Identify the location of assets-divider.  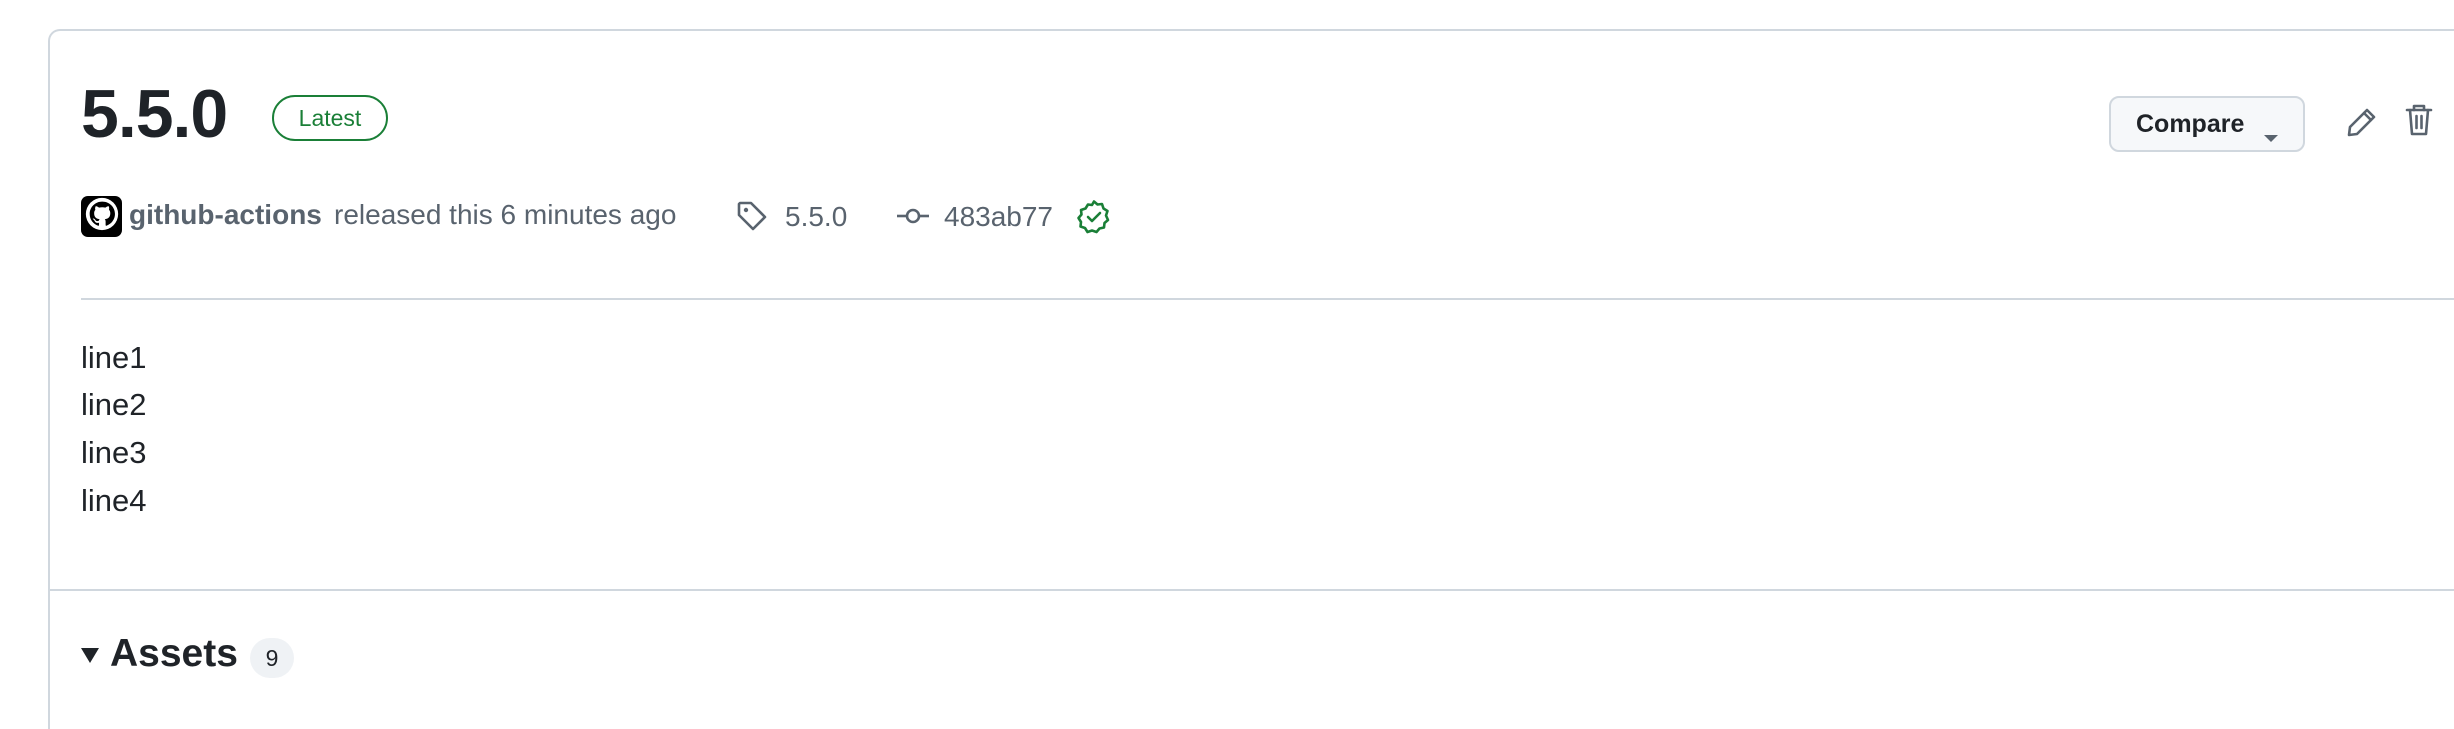
(1252, 590).